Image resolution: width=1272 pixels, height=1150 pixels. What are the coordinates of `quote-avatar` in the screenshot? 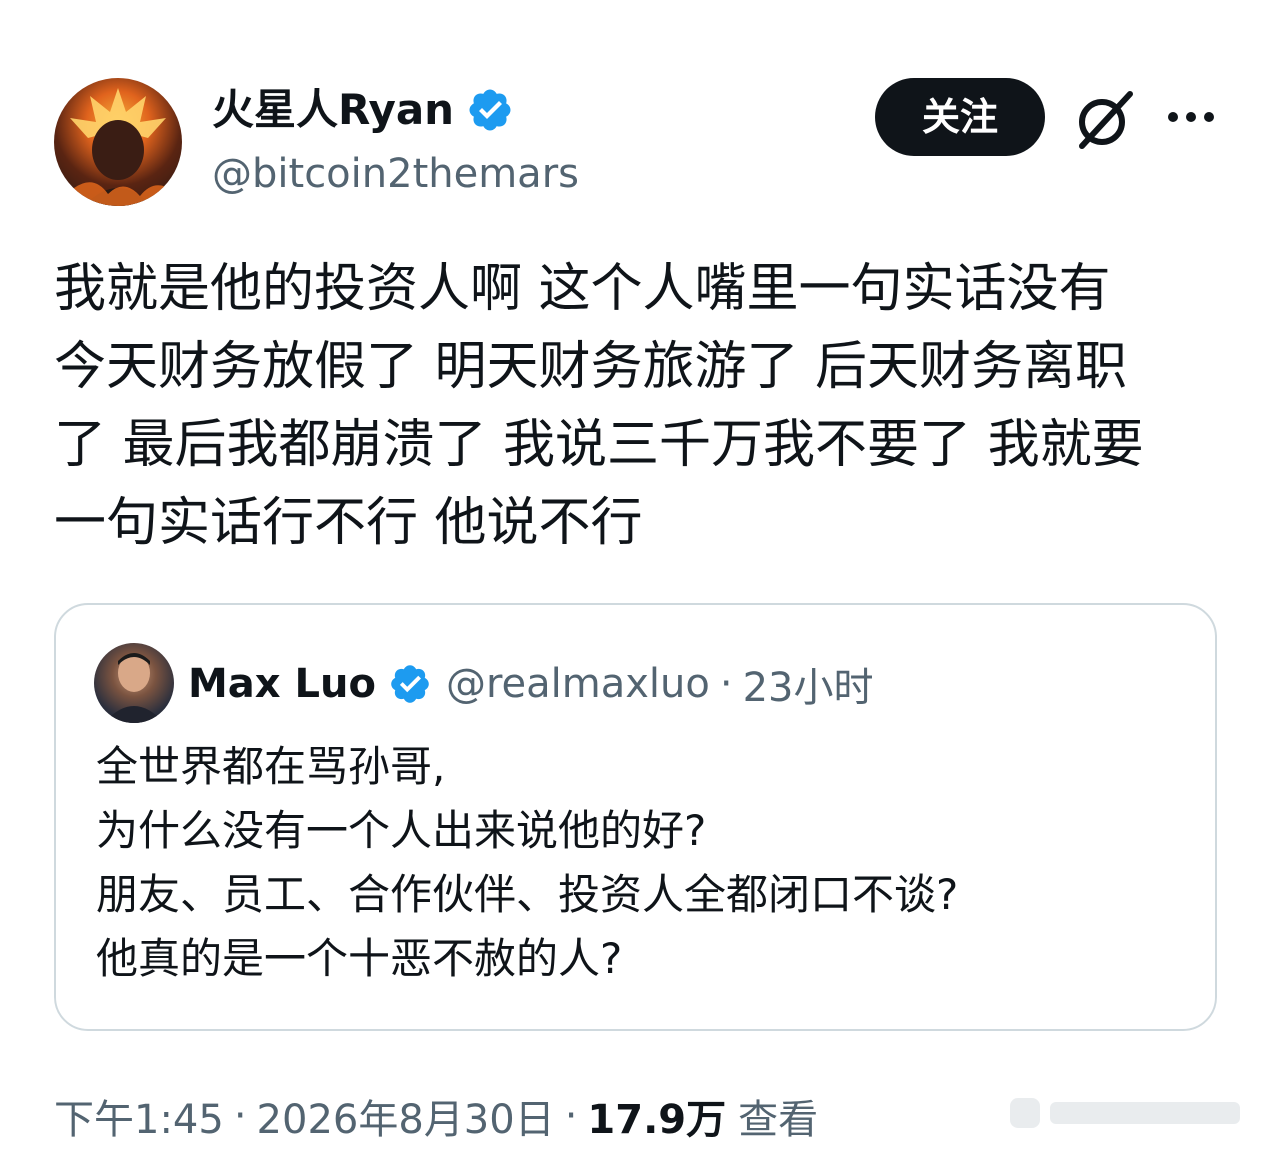 It's located at (134, 683).